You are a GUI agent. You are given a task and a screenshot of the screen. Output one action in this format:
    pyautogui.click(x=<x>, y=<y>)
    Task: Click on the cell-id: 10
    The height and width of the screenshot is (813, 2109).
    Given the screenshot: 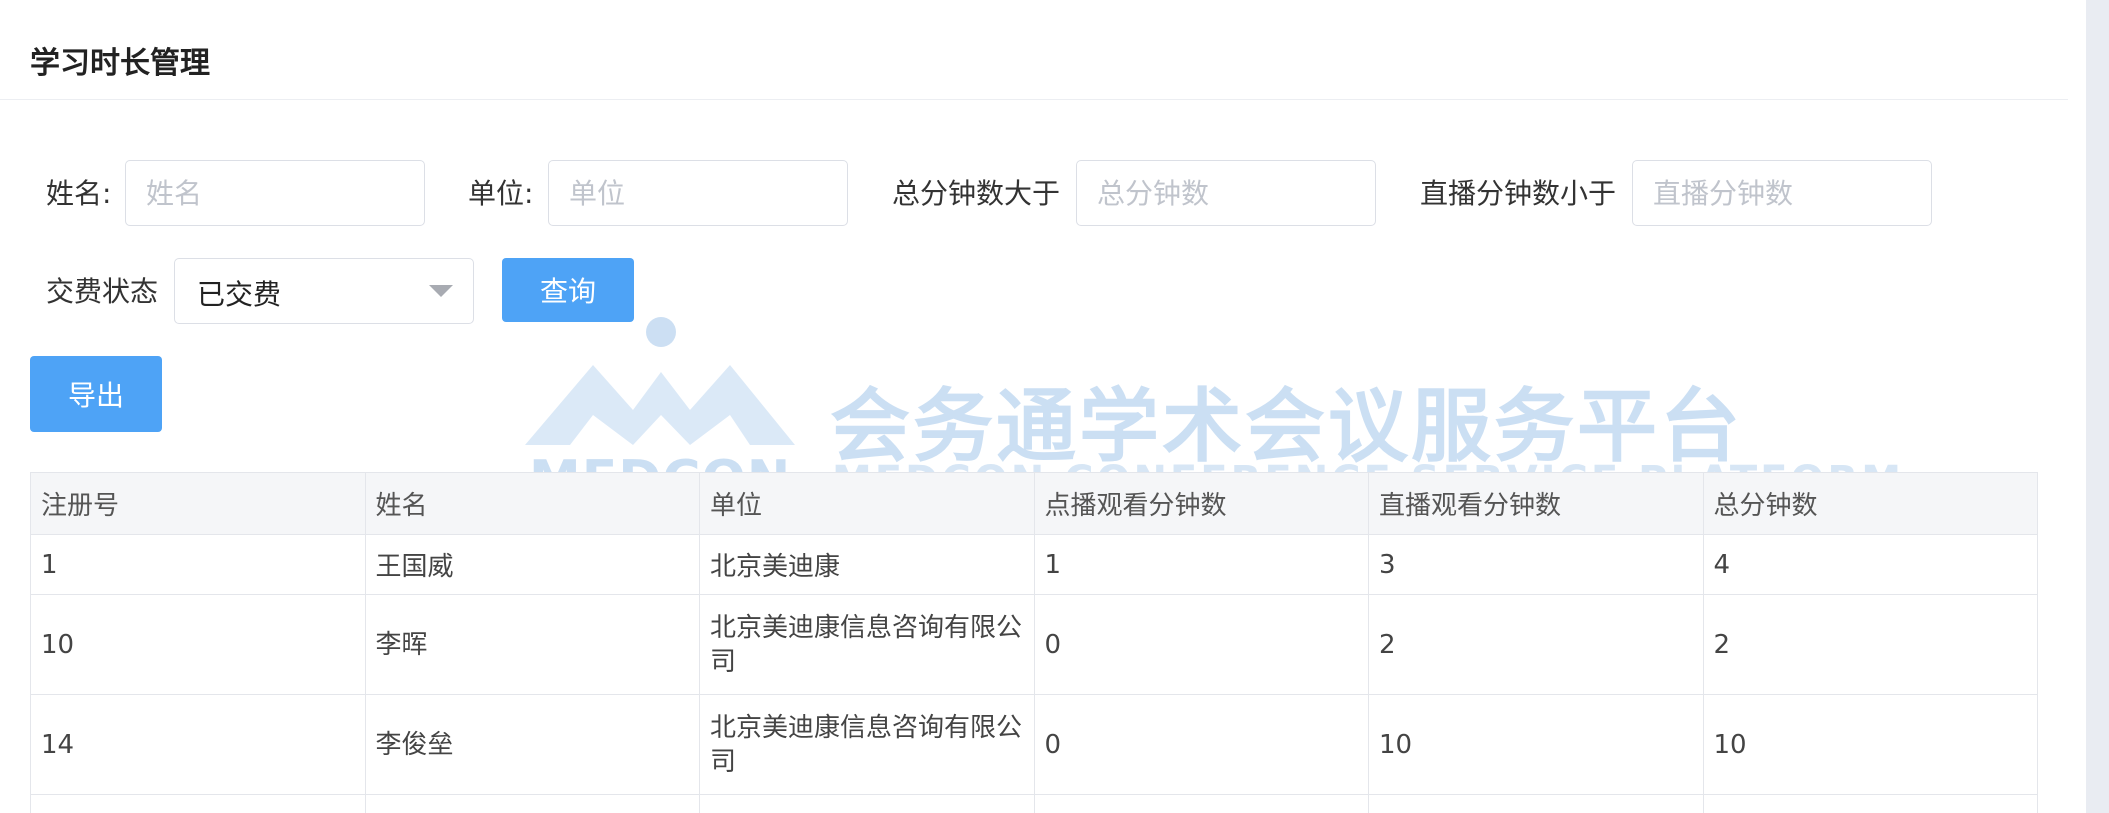 What is the action you would take?
    pyautogui.click(x=198, y=644)
    